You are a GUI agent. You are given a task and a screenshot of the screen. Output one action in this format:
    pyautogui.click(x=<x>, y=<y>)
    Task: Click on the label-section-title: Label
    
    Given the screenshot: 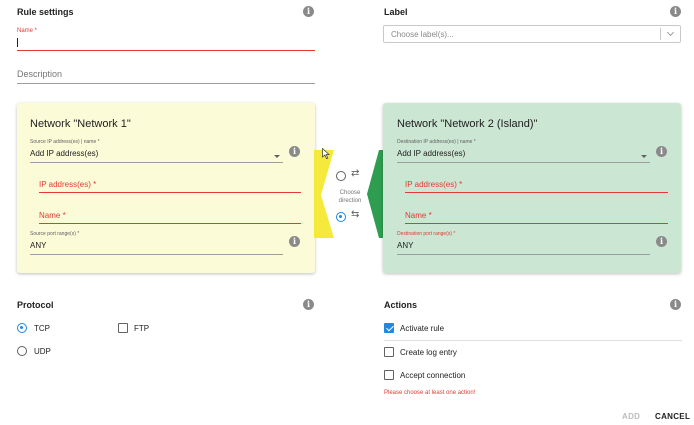 What is the action you would take?
    pyautogui.click(x=396, y=12)
    